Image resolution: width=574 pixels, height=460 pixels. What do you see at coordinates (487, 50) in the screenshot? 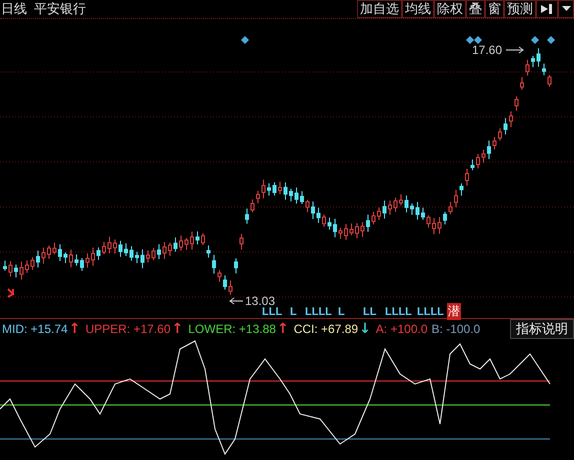
I see `price-label: 17.60` at bounding box center [487, 50].